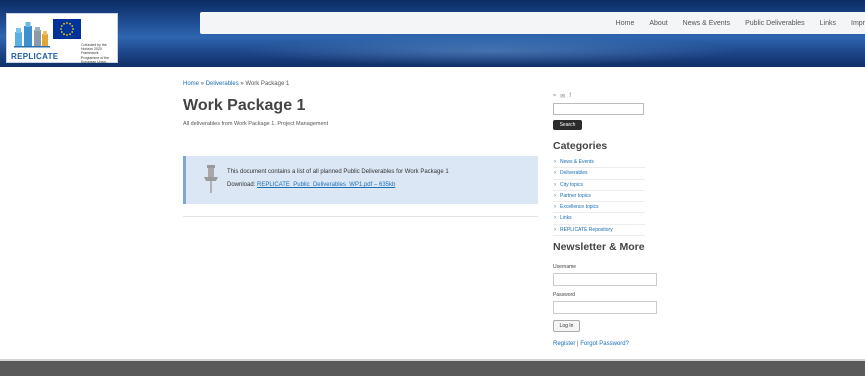 The image size is (865, 376). Describe the element at coordinates (566, 218) in the screenshot. I see `category-links: Links` at that location.